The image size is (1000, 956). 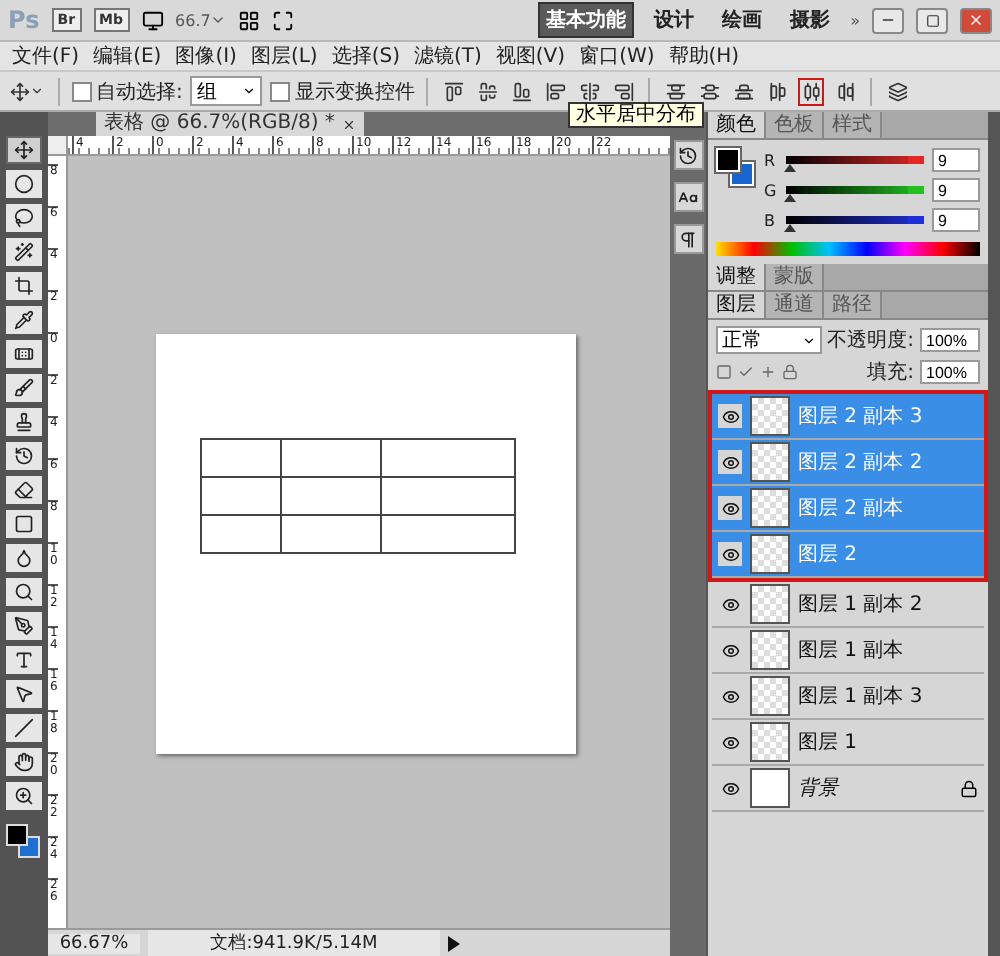 What do you see at coordinates (810, 20) in the screenshot?
I see `workspace-button: 摄影` at bounding box center [810, 20].